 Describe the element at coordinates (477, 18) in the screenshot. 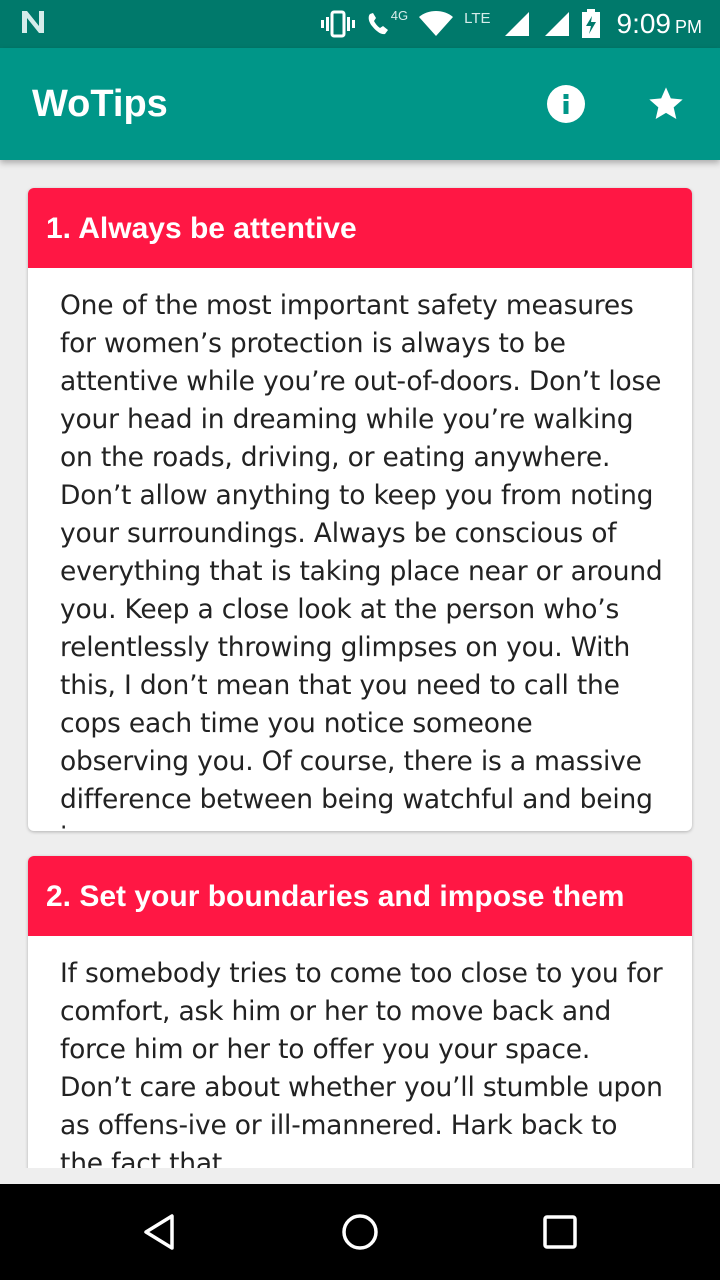

I see `network-type-label: LTE` at that location.